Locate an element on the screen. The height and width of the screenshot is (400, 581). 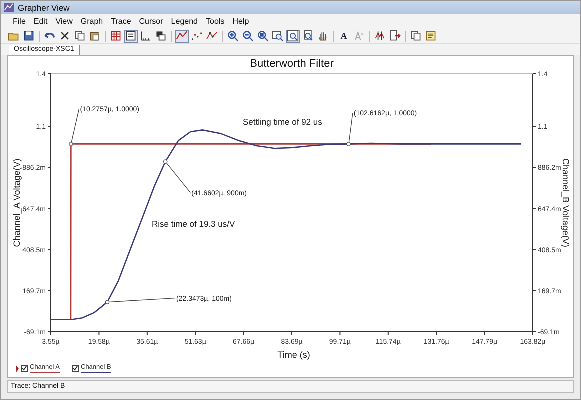
window-title: Grapher View is located at coordinates (44, 7).